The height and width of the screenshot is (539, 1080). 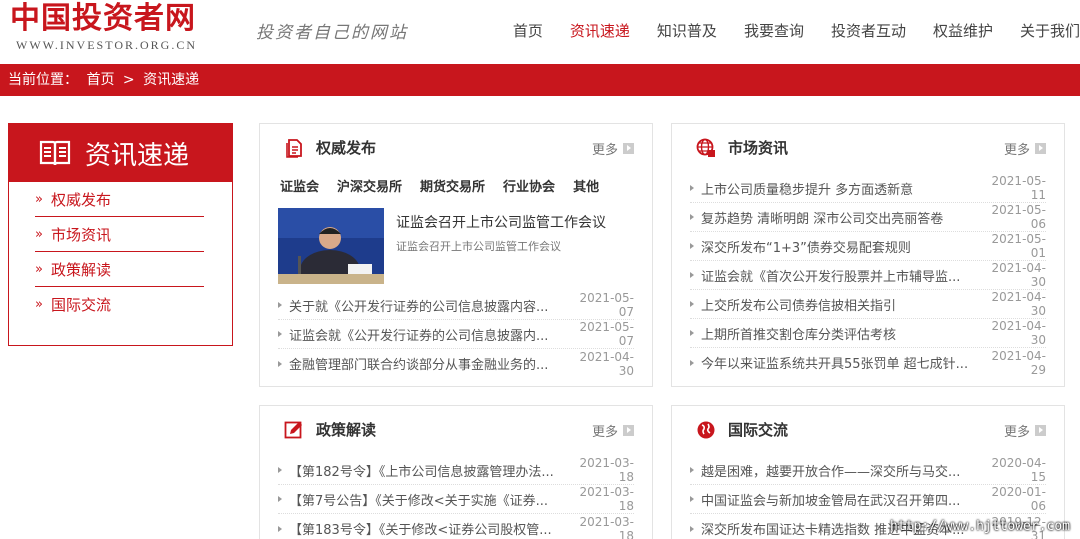 What do you see at coordinates (331, 246) in the screenshot?
I see `featured-image` at bounding box center [331, 246].